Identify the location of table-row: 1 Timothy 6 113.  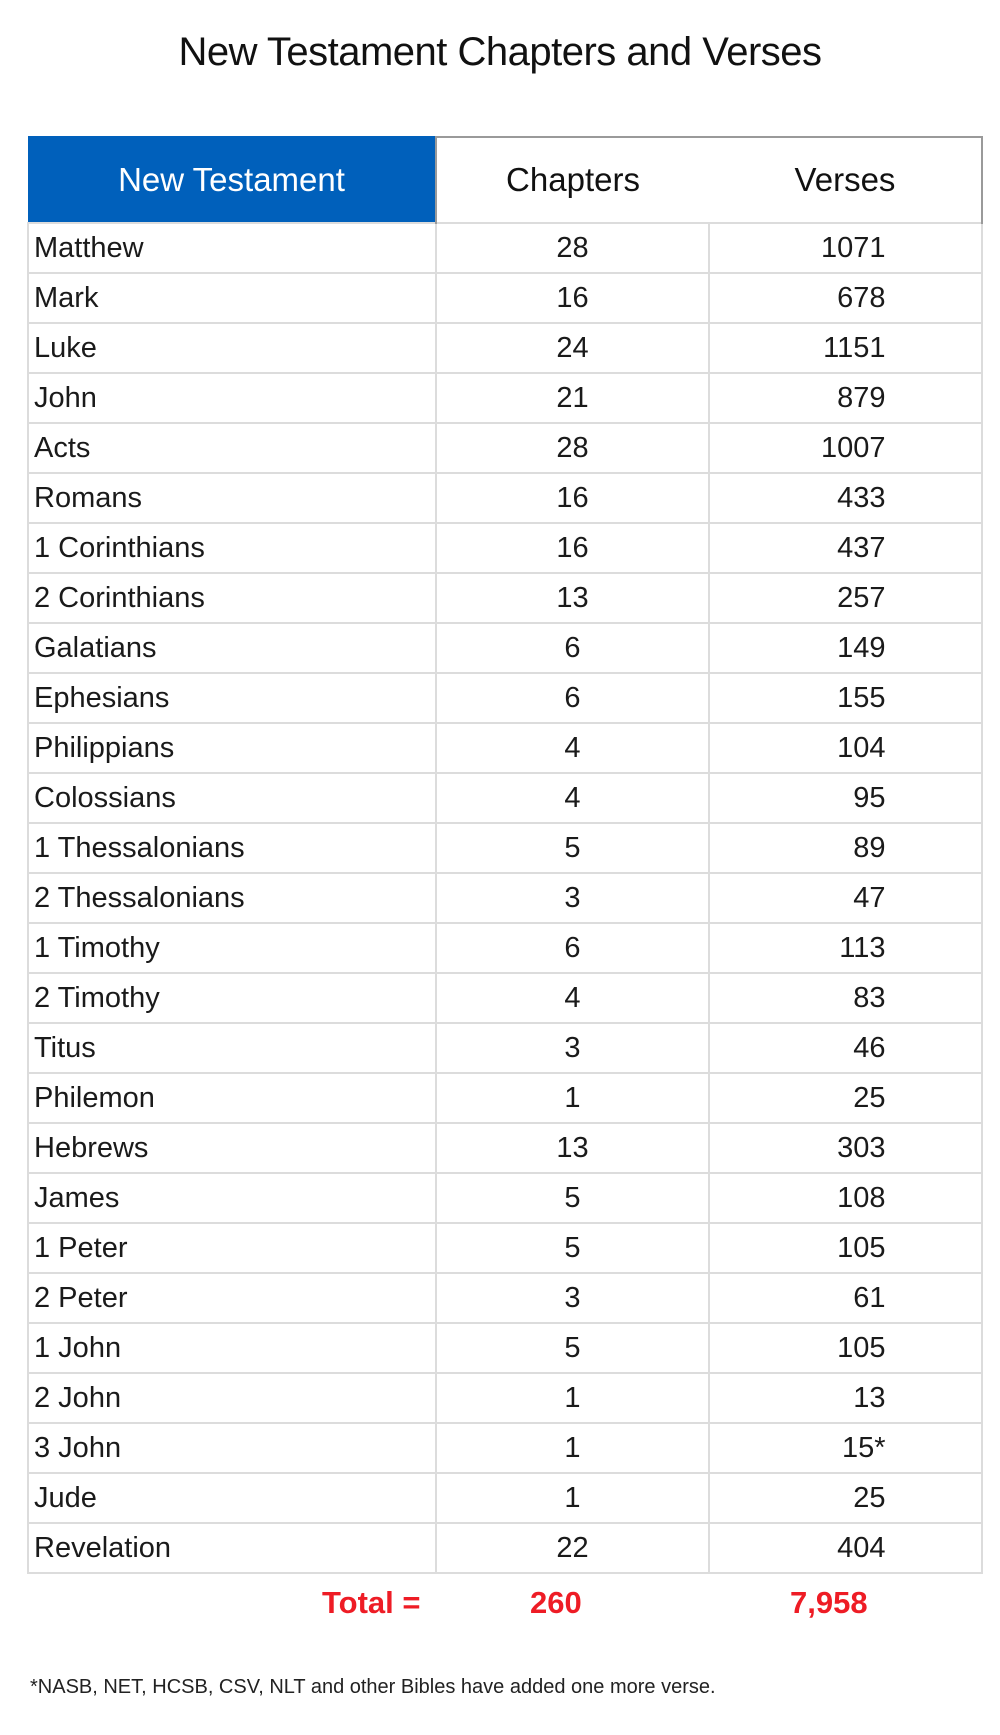
(505, 948).